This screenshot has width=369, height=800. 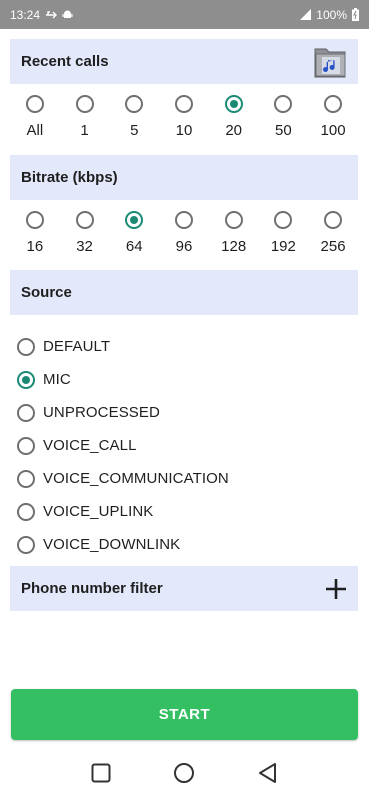 What do you see at coordinates (90, 445) in the screenshot?
I see `source-option-label: VOICE_CALL` at bounding box center [90, 445].